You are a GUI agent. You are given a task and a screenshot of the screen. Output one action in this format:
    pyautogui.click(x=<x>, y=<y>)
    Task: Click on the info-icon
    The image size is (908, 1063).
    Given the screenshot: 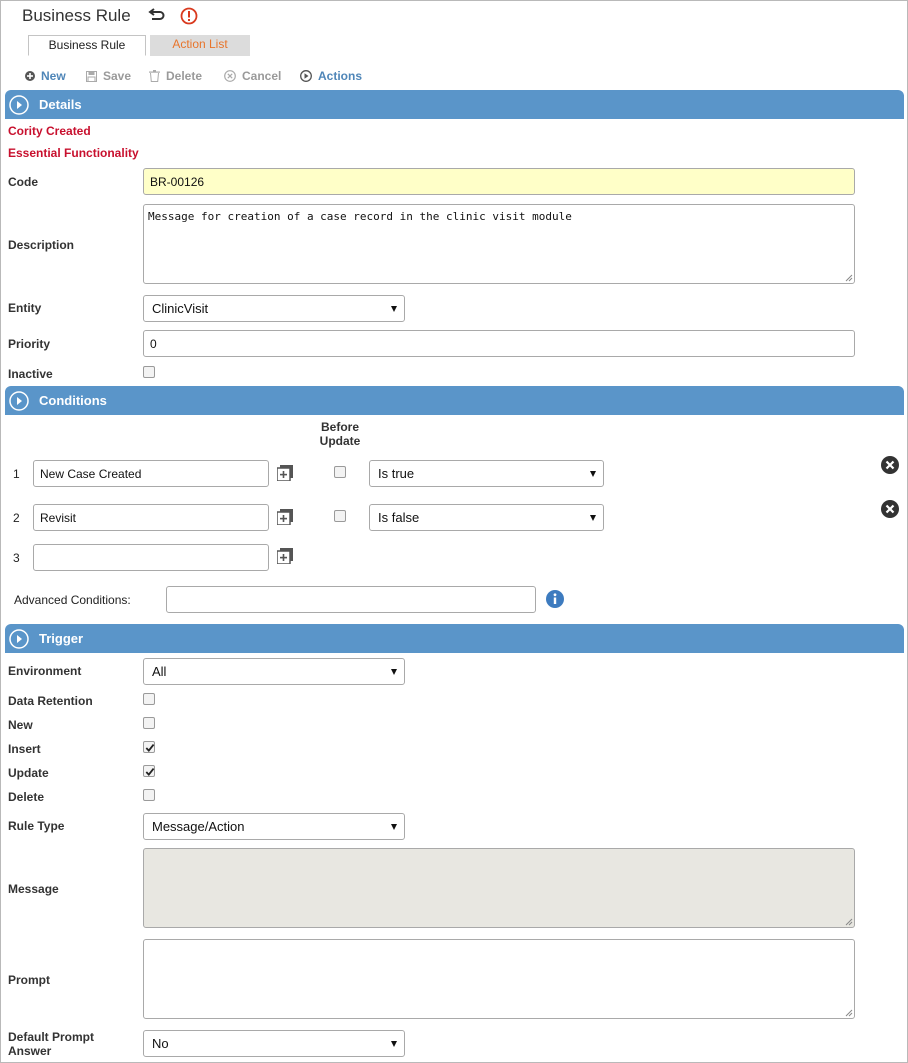 What is the action you would take?
    pyautogui.click(x=555, y=599)
    